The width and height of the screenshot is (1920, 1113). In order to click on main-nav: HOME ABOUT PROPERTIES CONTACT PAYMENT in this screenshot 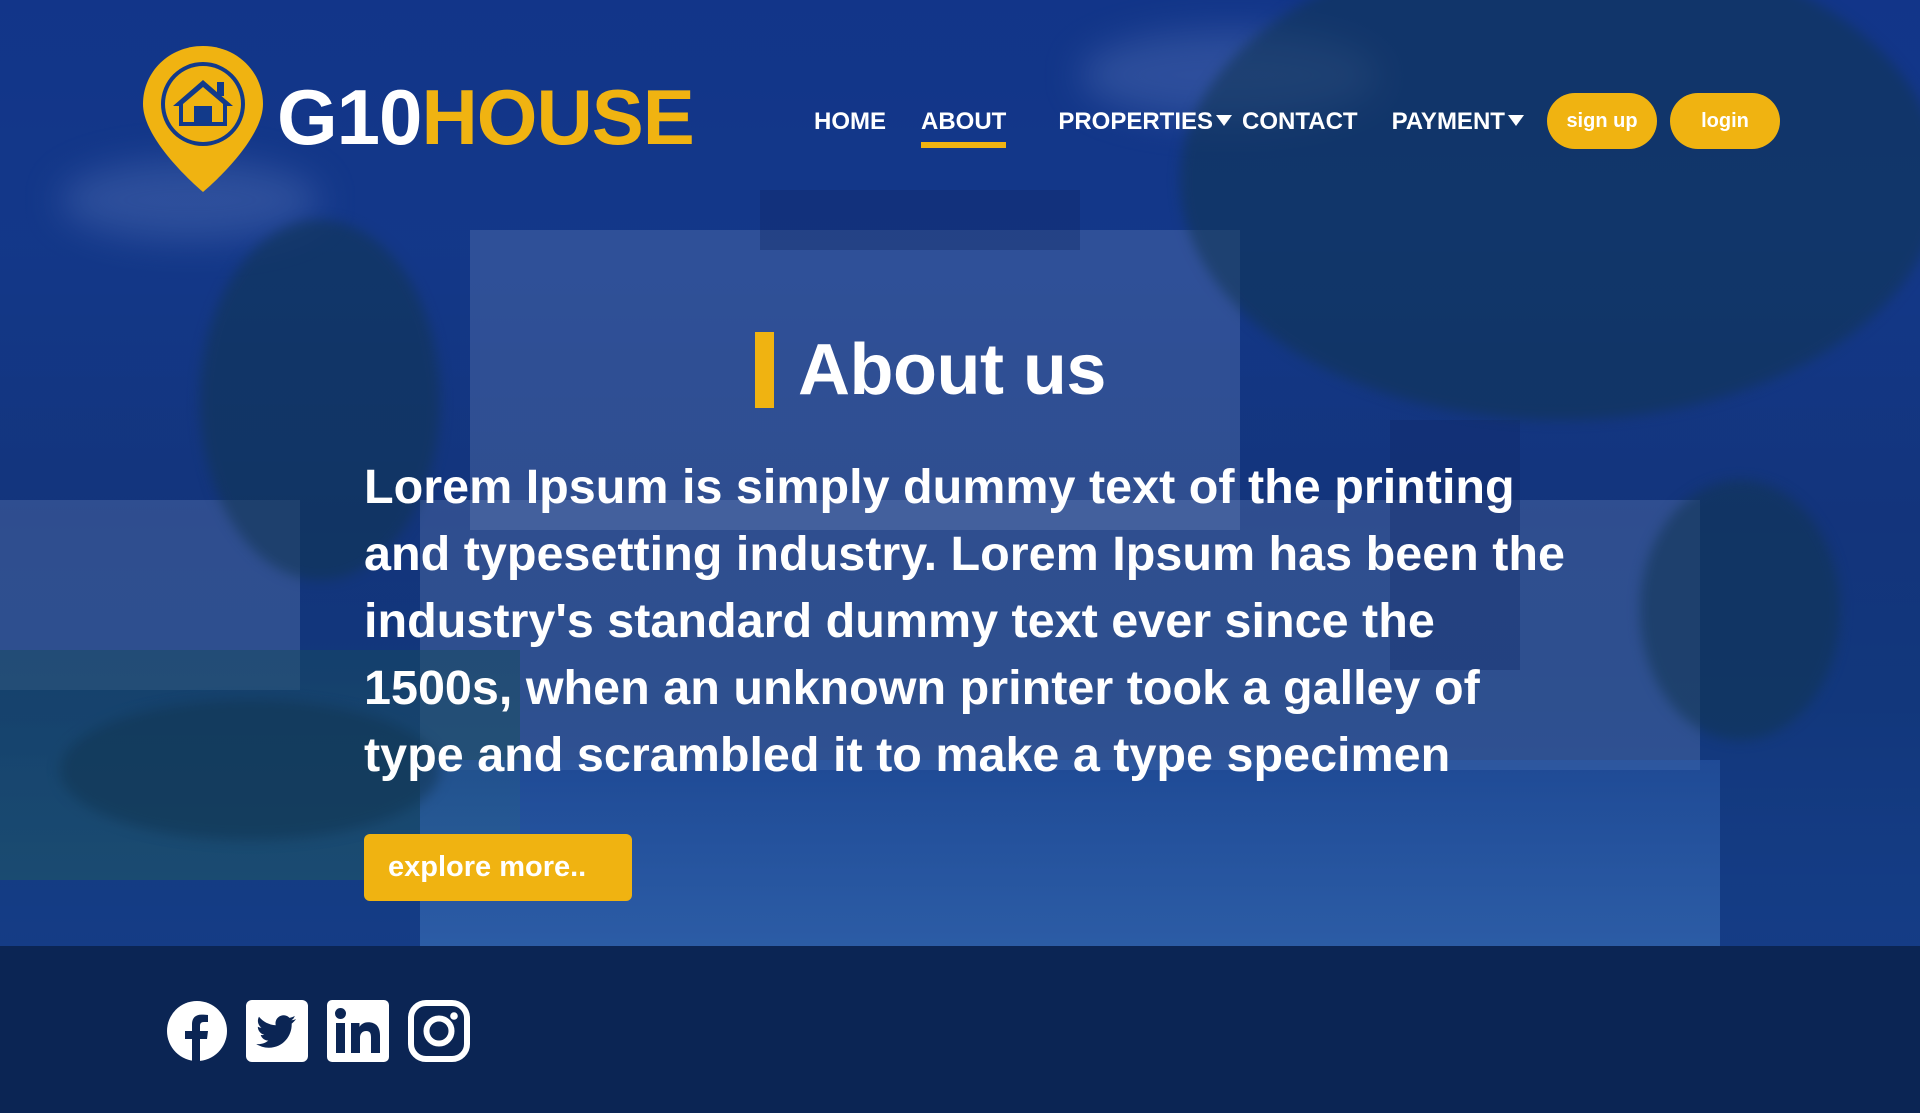, I will do `click(1169, 128)`.